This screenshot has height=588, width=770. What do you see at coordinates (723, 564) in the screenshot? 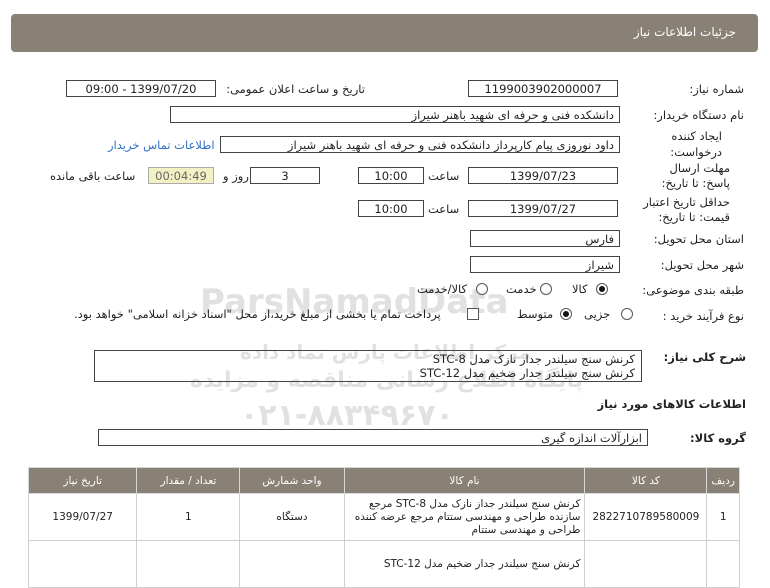
I see `cell-row` at bounding box center [723, 564].